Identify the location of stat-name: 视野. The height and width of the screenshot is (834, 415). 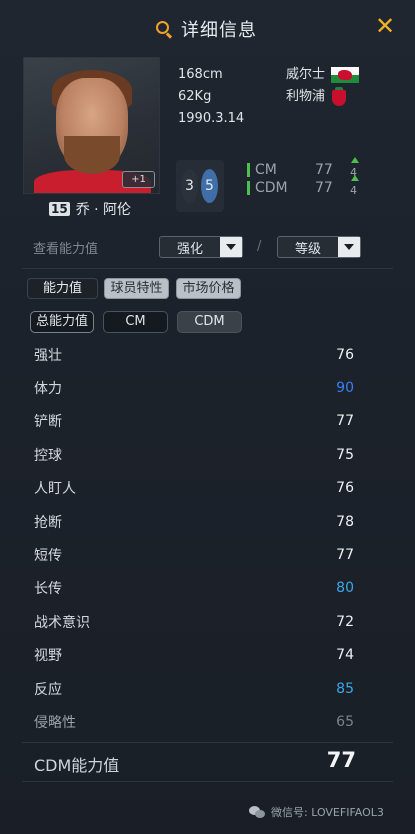
(48, 656).